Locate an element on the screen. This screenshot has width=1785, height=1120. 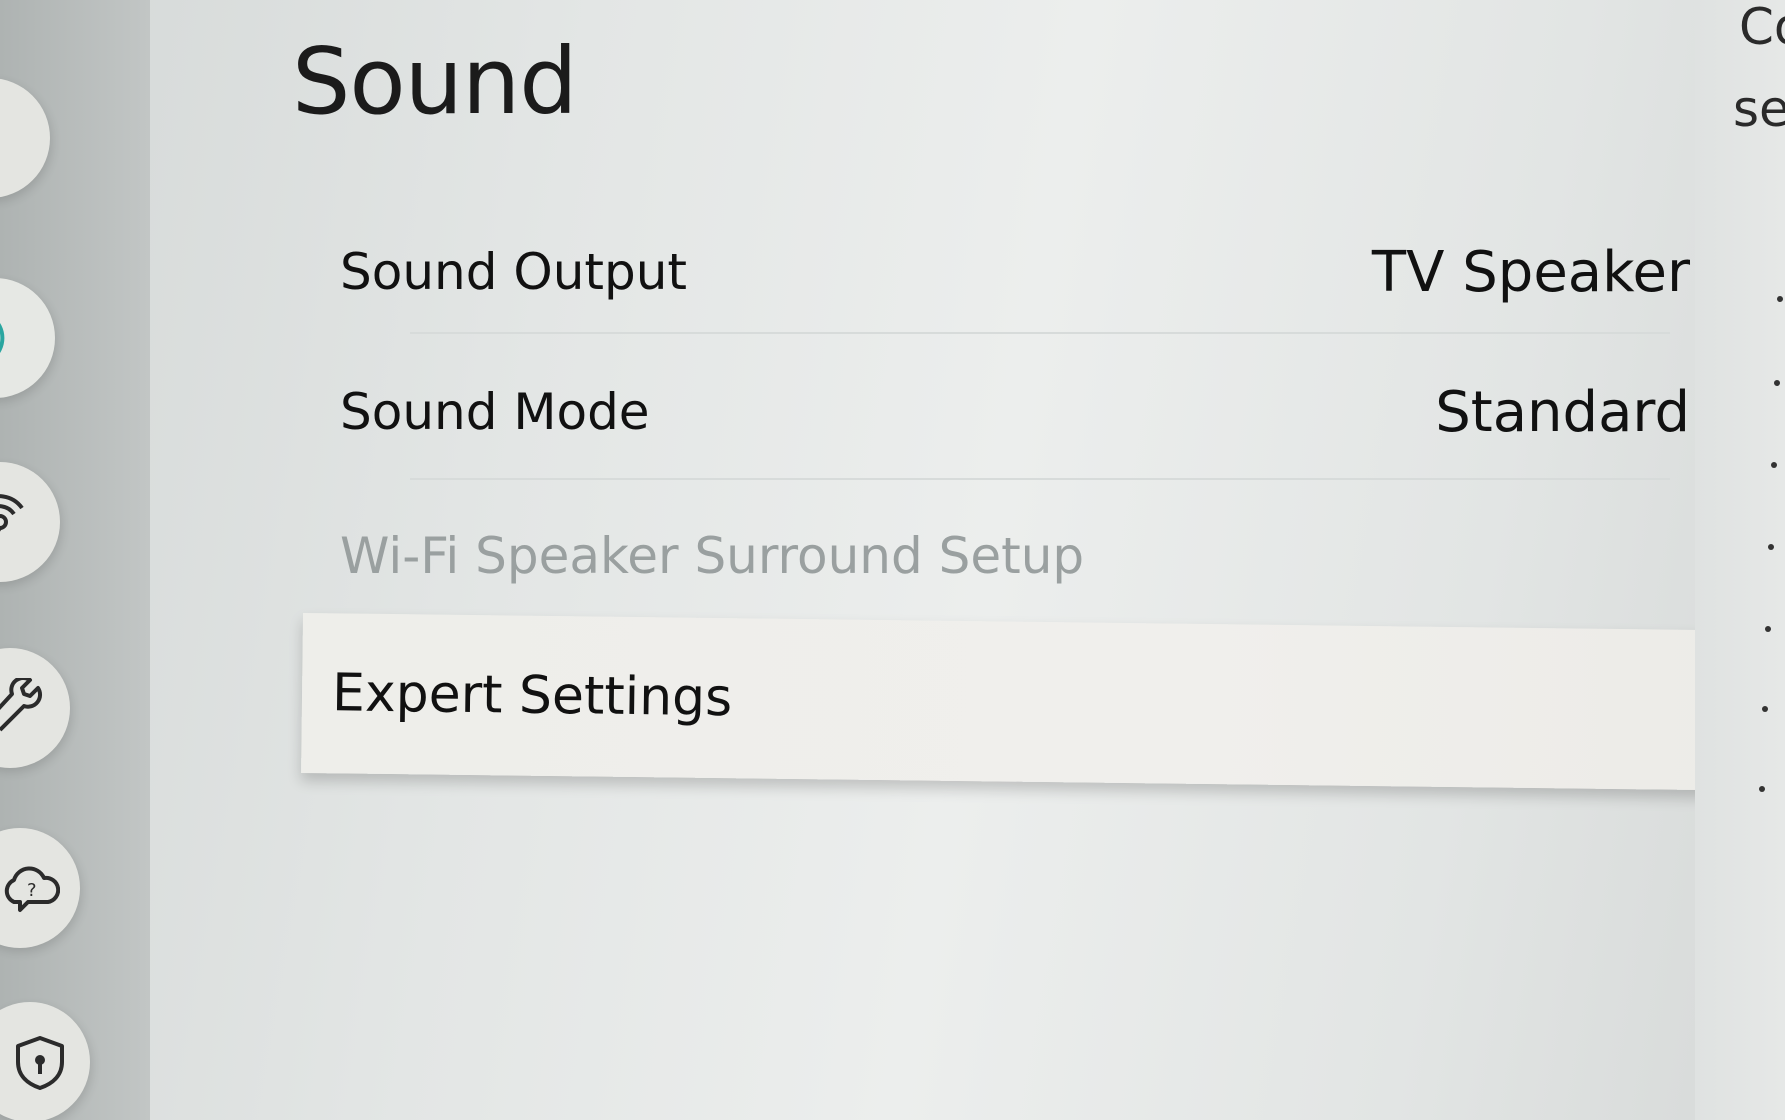
sound-icon is located at coordinates (2, 338).